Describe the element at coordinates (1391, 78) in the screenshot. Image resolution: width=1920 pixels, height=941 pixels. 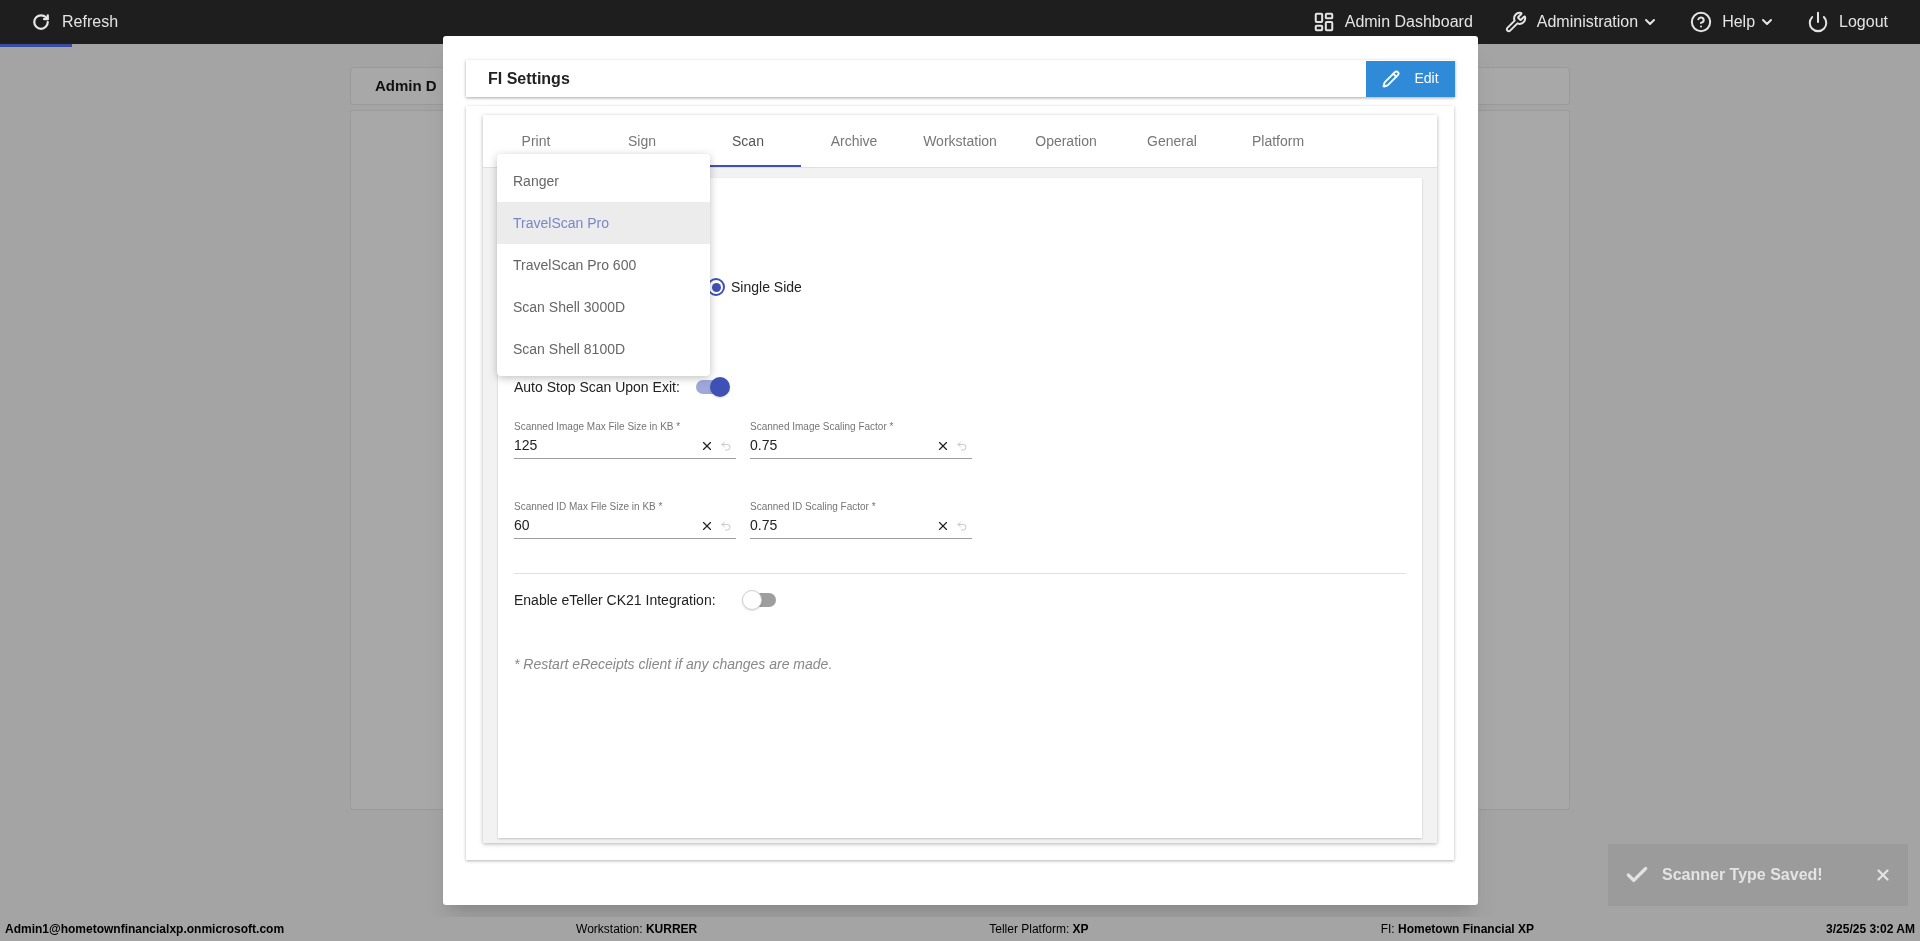
I see `pencil-icon` at that location.